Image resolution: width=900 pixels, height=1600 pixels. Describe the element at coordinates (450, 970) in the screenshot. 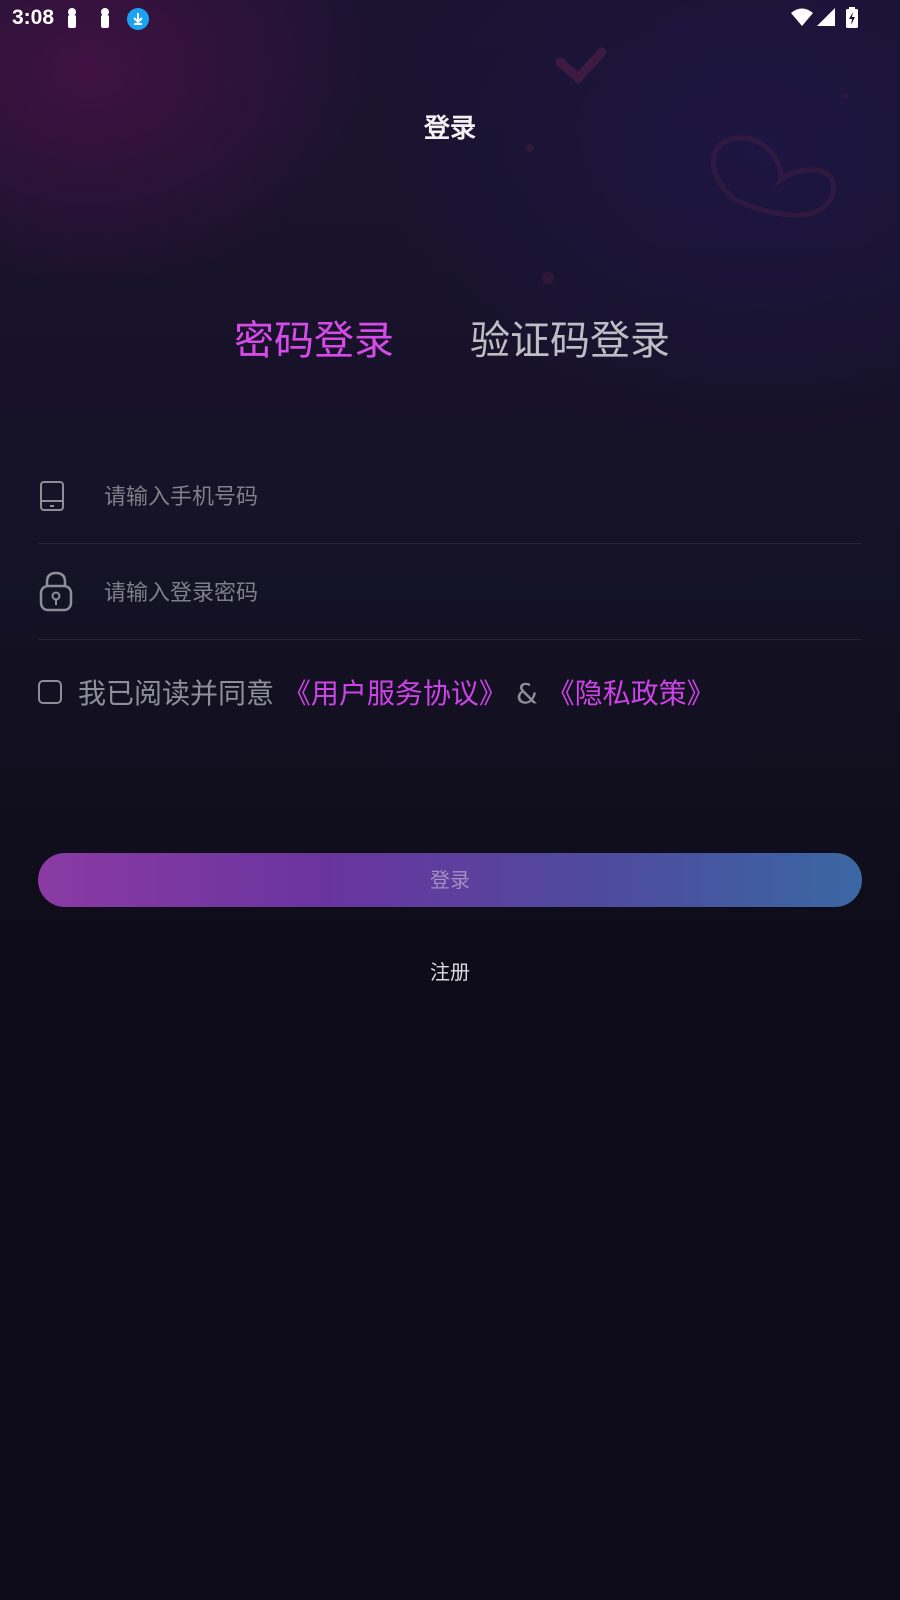

I see `register-link: 注册` at that location.